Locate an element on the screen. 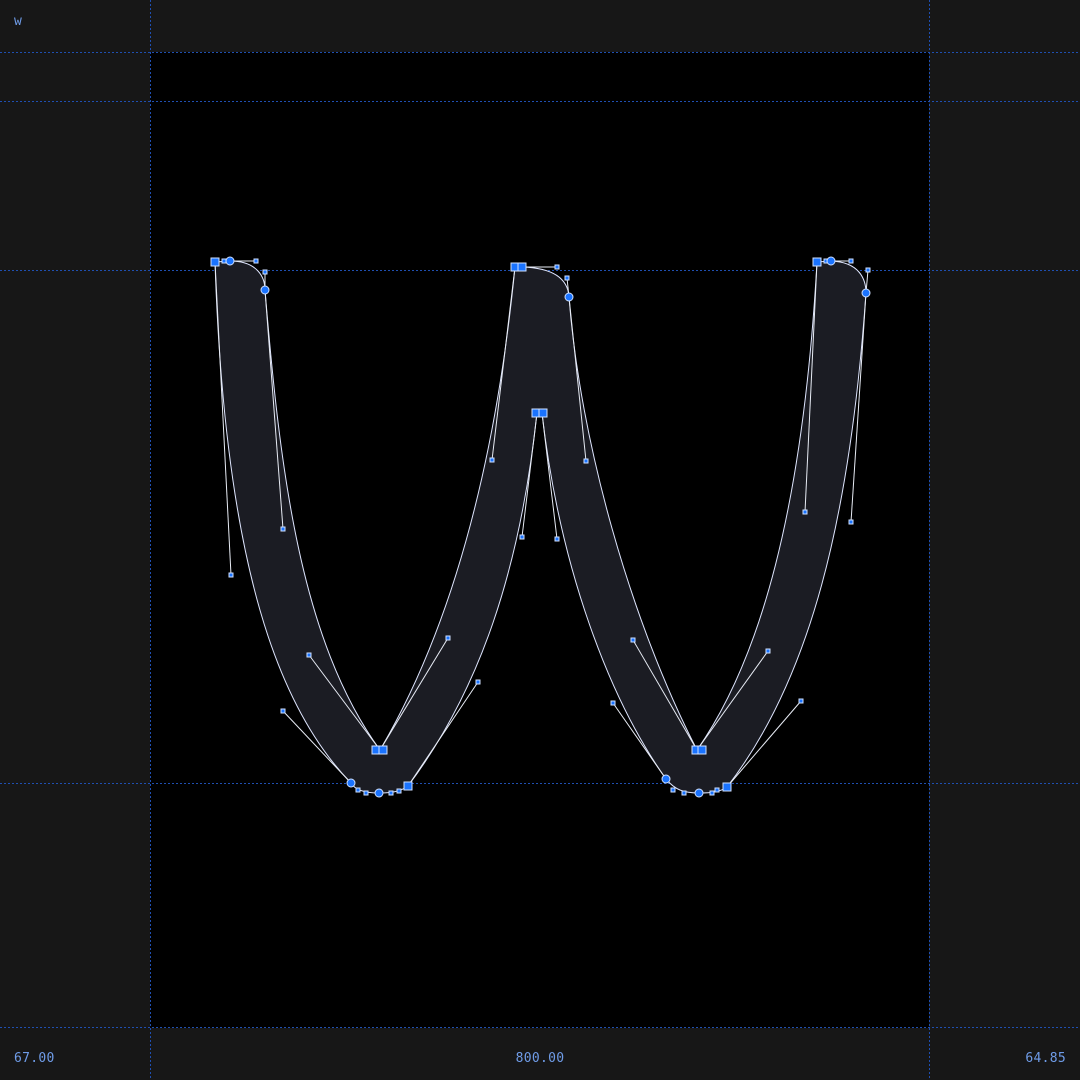  right-sidebearing-value: 64.85 is located at coordinates (1045, 1058).